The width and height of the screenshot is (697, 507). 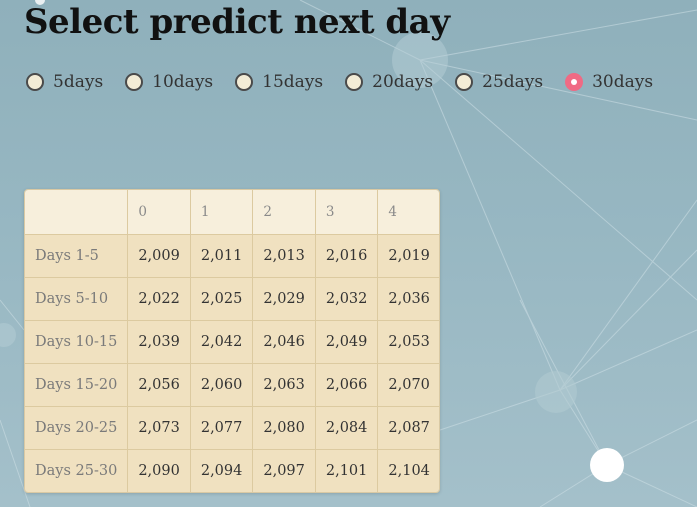 What do you see at coordinates (347, 470) in the screenshot?
I see `table-cell: 2,101` at bounding box center [347, 470].